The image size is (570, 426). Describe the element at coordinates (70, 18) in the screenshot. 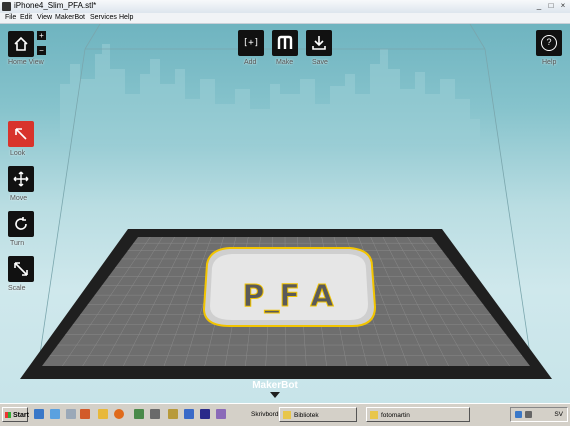

I see `menu-makerbot: MakerBot` at that location.